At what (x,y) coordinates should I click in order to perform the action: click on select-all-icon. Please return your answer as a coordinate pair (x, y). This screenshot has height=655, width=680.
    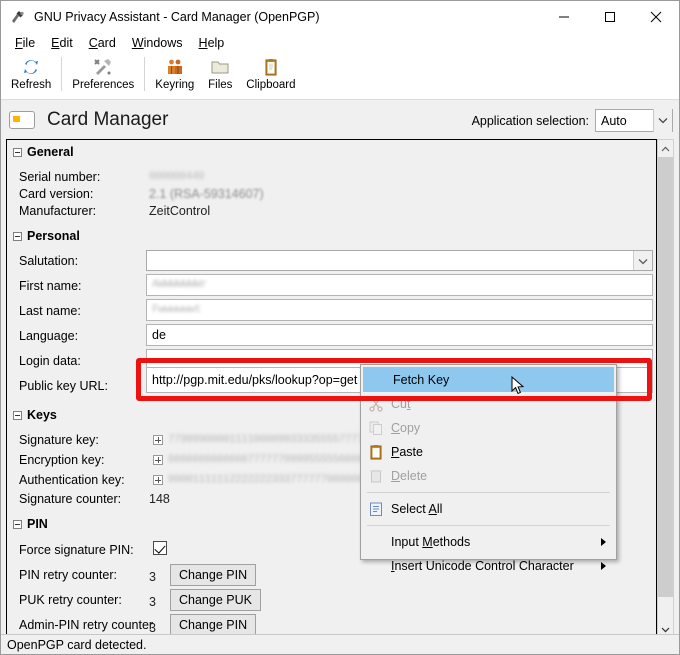
    Looking at the image, I should click on (376, 509).